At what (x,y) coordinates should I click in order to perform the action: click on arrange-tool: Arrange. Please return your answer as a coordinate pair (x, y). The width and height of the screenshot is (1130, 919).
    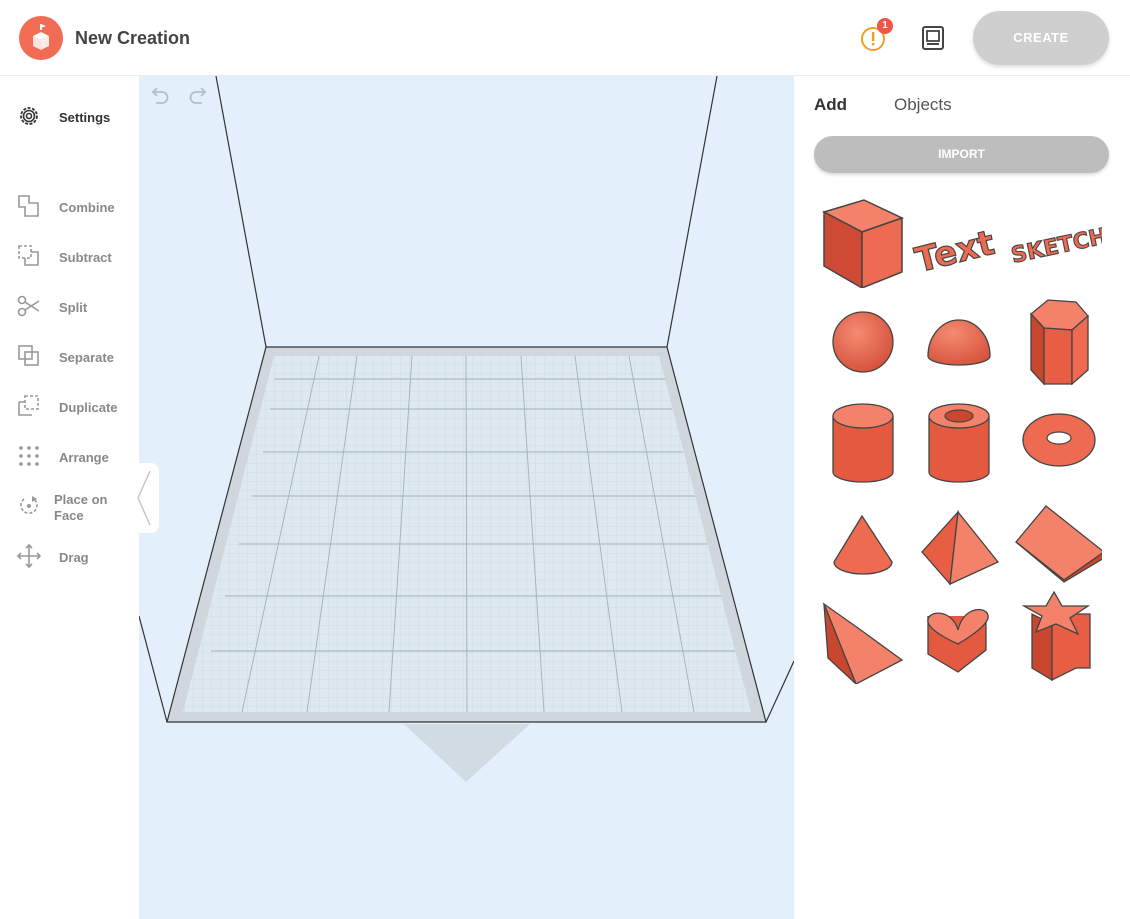
    Looking at the image, I should click on (69, 456).